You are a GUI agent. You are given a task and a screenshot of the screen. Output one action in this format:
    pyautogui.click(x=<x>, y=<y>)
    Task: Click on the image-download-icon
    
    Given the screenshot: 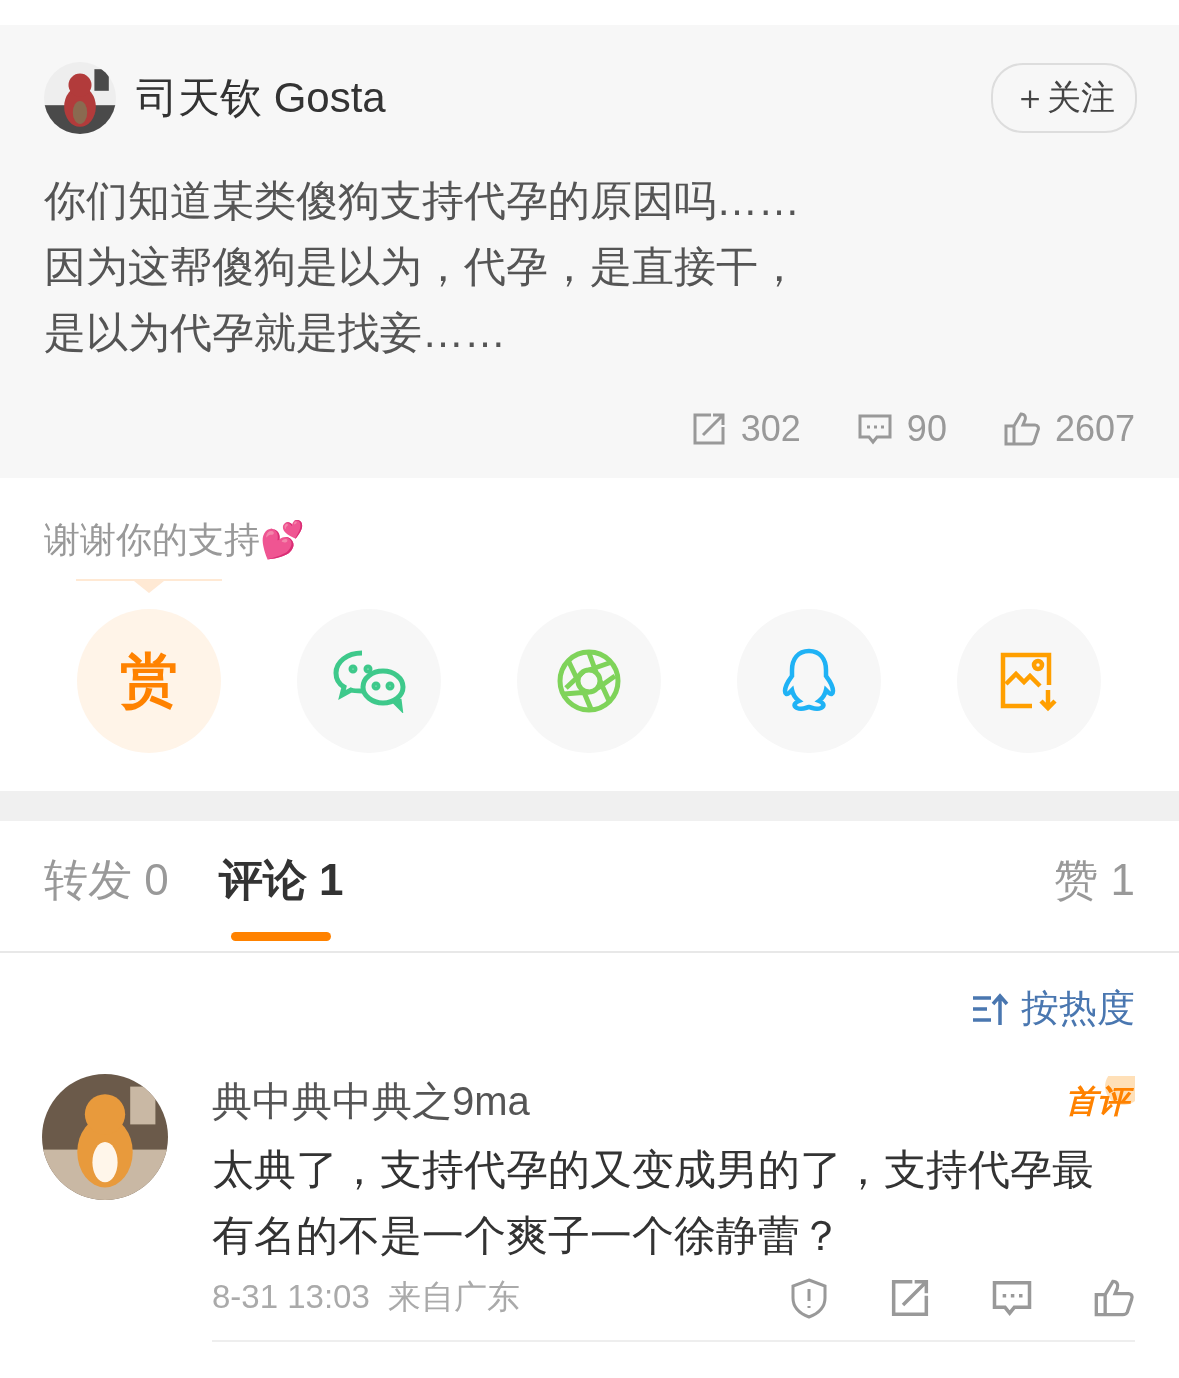 What is the action you would take?
    pyautogui.click(x=1029, y=681)
    